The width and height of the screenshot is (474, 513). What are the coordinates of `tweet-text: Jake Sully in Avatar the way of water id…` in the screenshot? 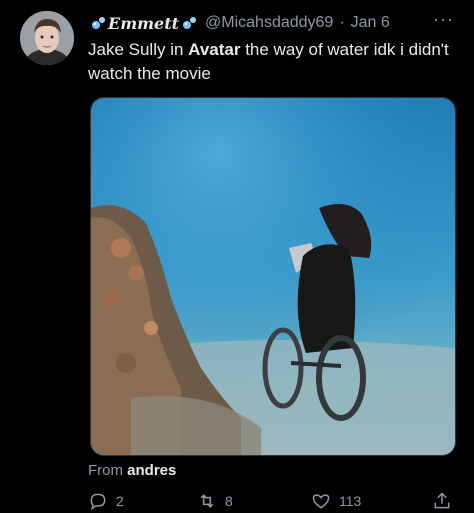 It's located at (273, 62).